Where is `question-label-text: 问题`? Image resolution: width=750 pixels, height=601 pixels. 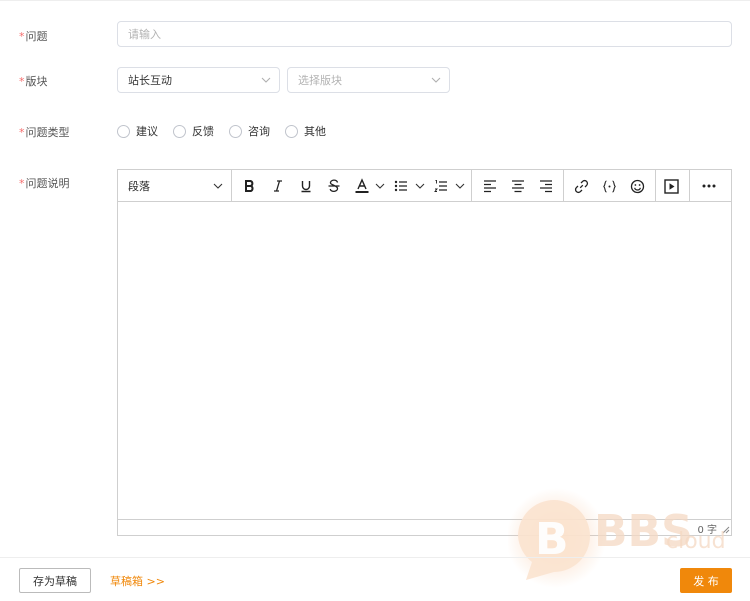
question-label-text: 问题 is located at coordinates (36, 36).